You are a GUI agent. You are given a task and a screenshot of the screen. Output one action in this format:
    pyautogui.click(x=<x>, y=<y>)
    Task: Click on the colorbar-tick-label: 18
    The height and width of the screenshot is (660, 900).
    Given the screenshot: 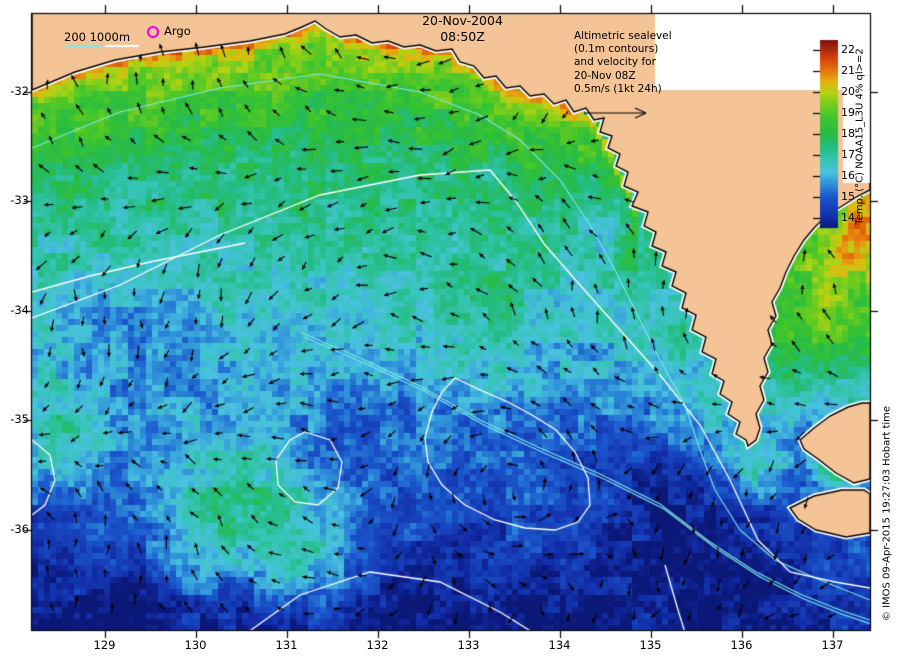 What is the action you would take?
    pyautogui.click(x=848, y=133)
    